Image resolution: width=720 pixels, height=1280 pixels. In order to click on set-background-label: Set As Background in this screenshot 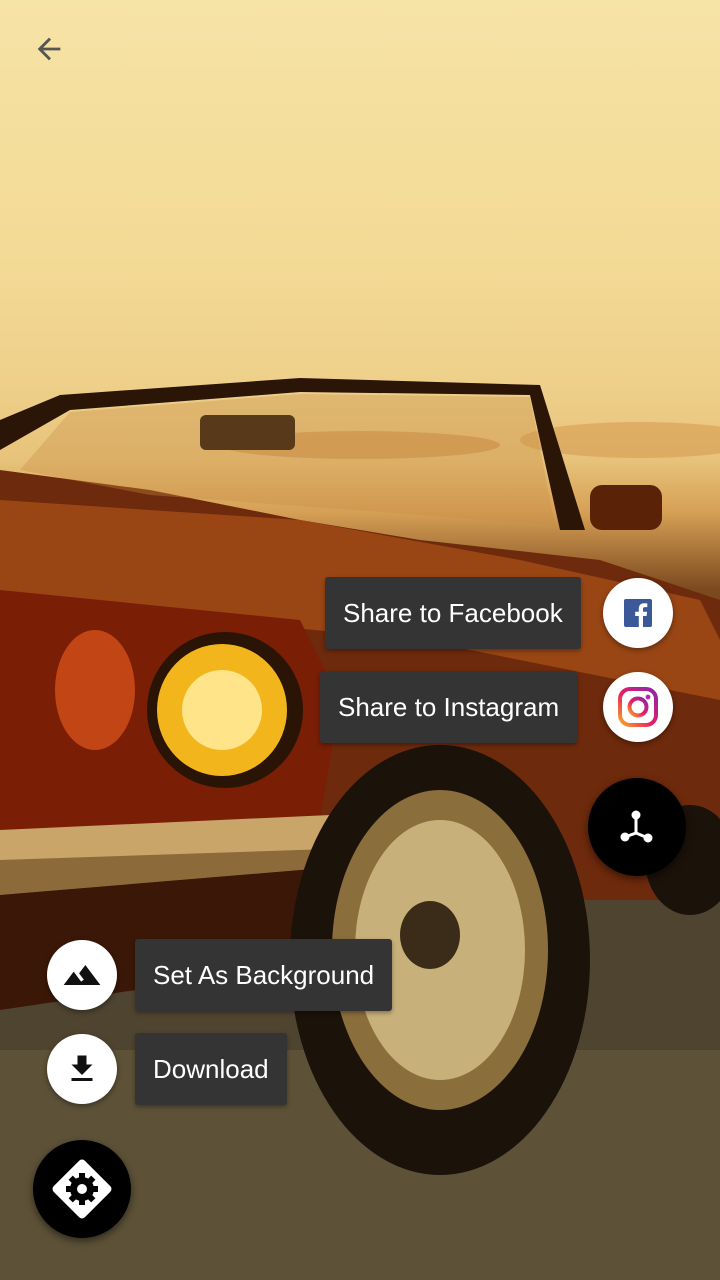, I will do `click(264, 975)`.